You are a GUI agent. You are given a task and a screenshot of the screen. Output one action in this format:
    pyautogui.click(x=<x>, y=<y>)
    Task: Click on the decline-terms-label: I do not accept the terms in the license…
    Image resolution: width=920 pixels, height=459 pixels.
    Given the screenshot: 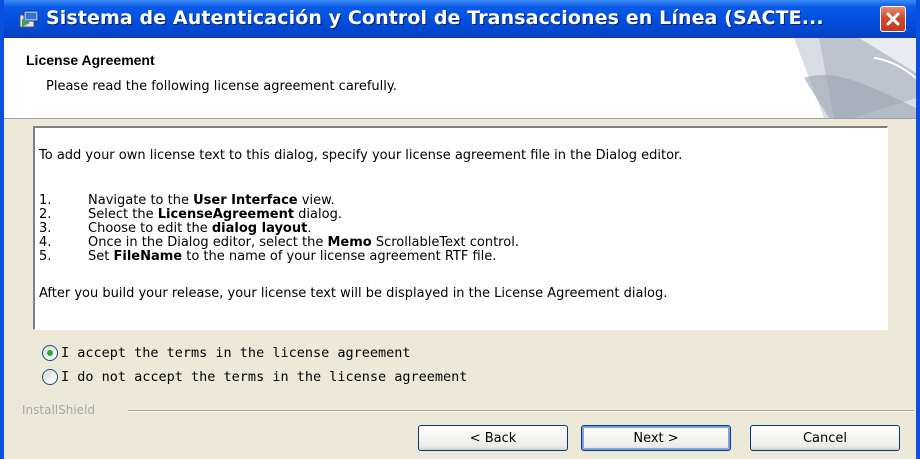 What is the action you would take?
    pyautogui.click(x=264, y=377)
    